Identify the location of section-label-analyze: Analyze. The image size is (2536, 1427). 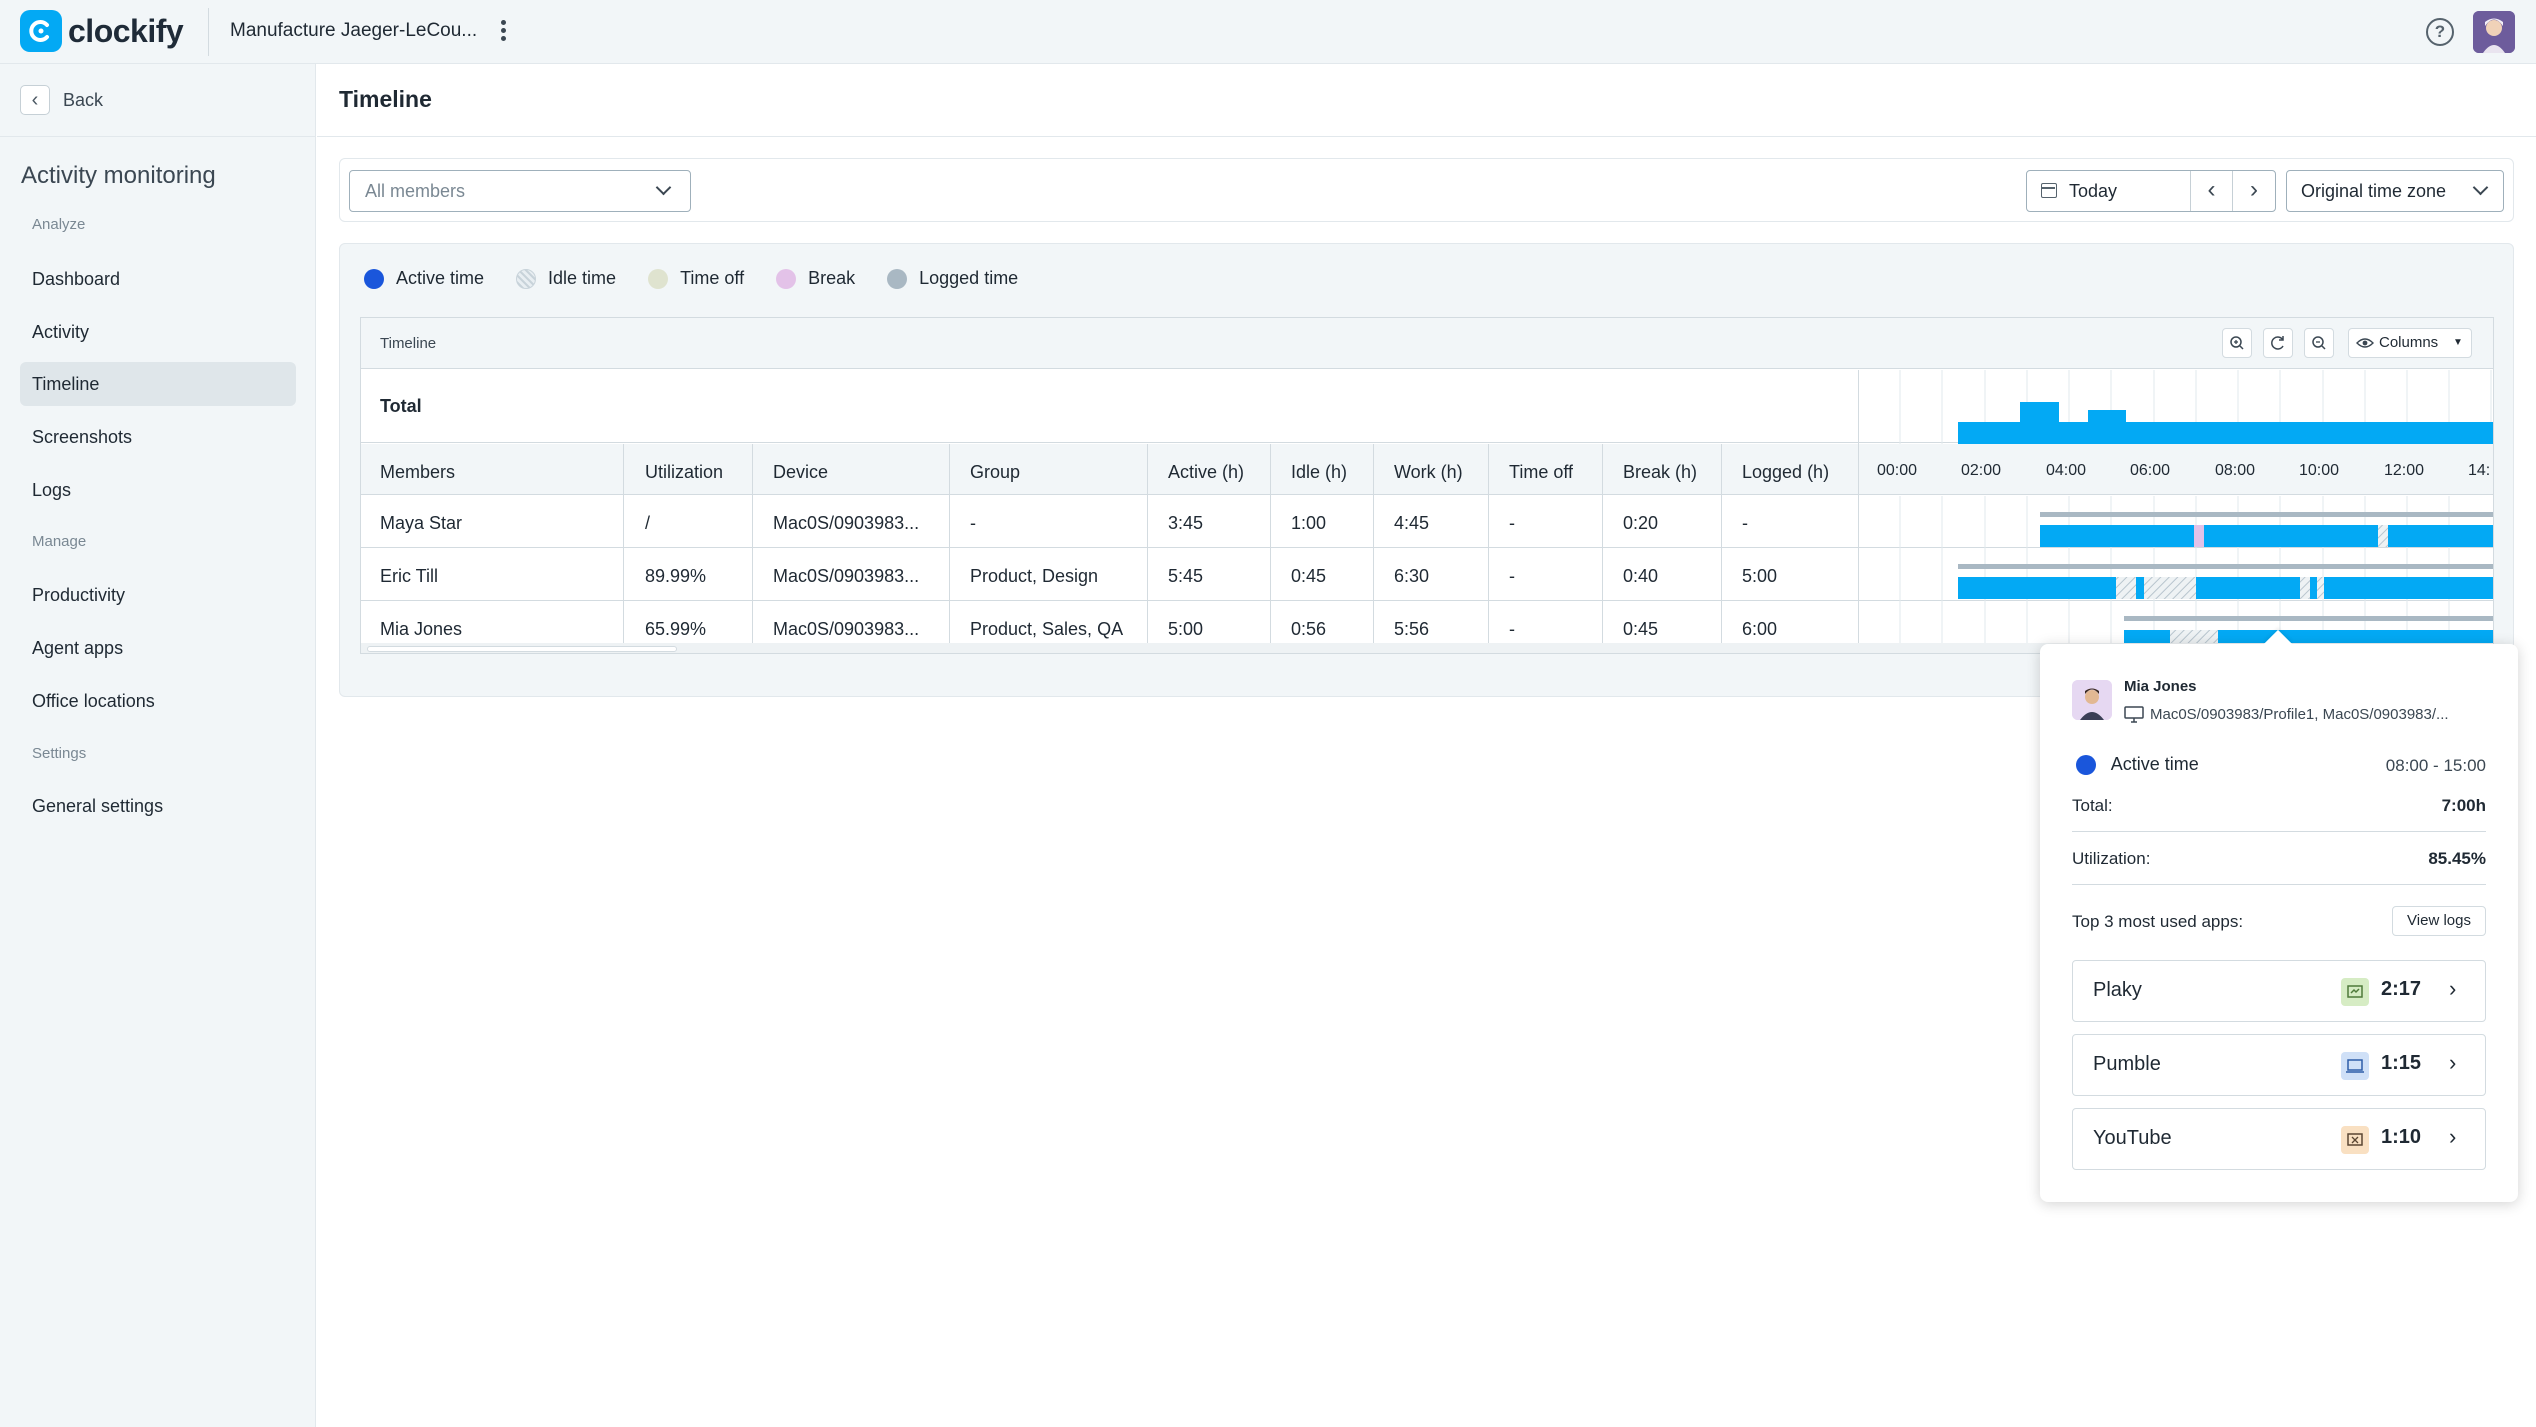
(59, 224).